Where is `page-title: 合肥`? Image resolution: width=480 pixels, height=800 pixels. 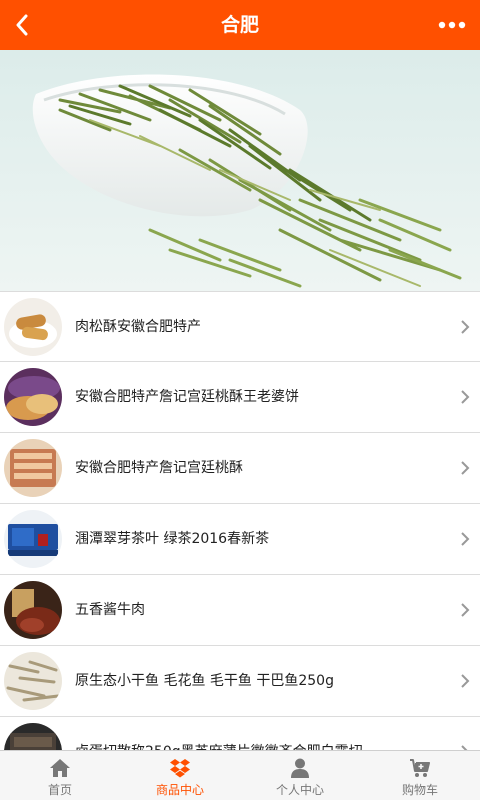
page-title: 合肥 is located at coordinates (239, 25).